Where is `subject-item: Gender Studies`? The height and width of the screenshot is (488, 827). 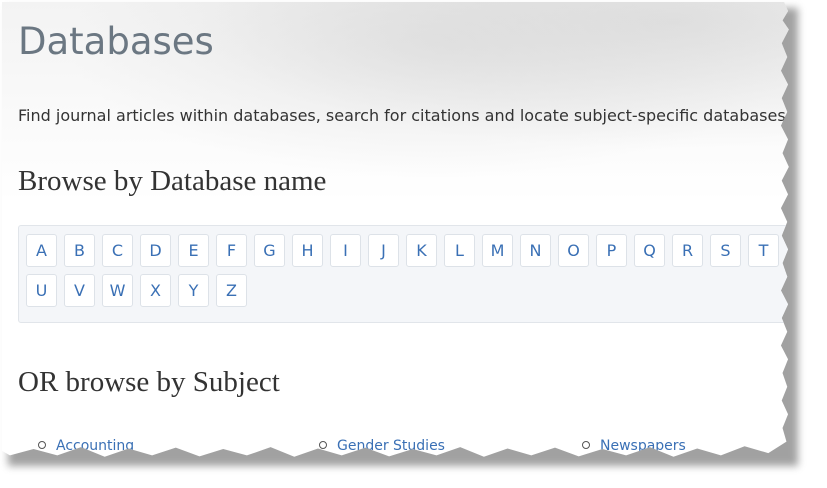
subject-item: Gender Studies is located at coordinates (382, 446).